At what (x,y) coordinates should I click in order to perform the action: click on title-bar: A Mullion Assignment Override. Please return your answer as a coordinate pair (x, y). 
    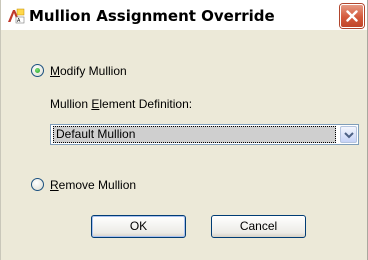
    Looking at the image, I should click on (184, 15).